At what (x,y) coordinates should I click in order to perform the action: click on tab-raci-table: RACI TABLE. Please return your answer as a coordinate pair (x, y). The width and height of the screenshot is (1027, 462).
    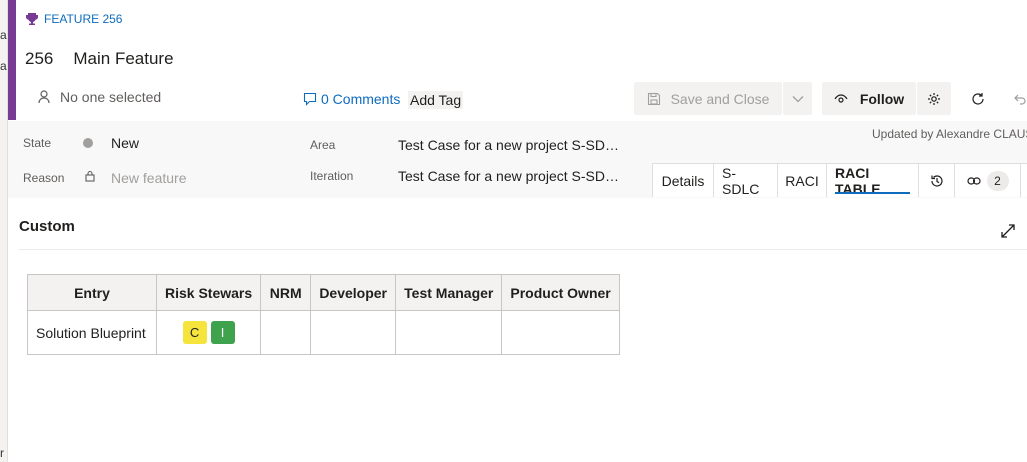
    Looking at the image, I should click on (872, 180).